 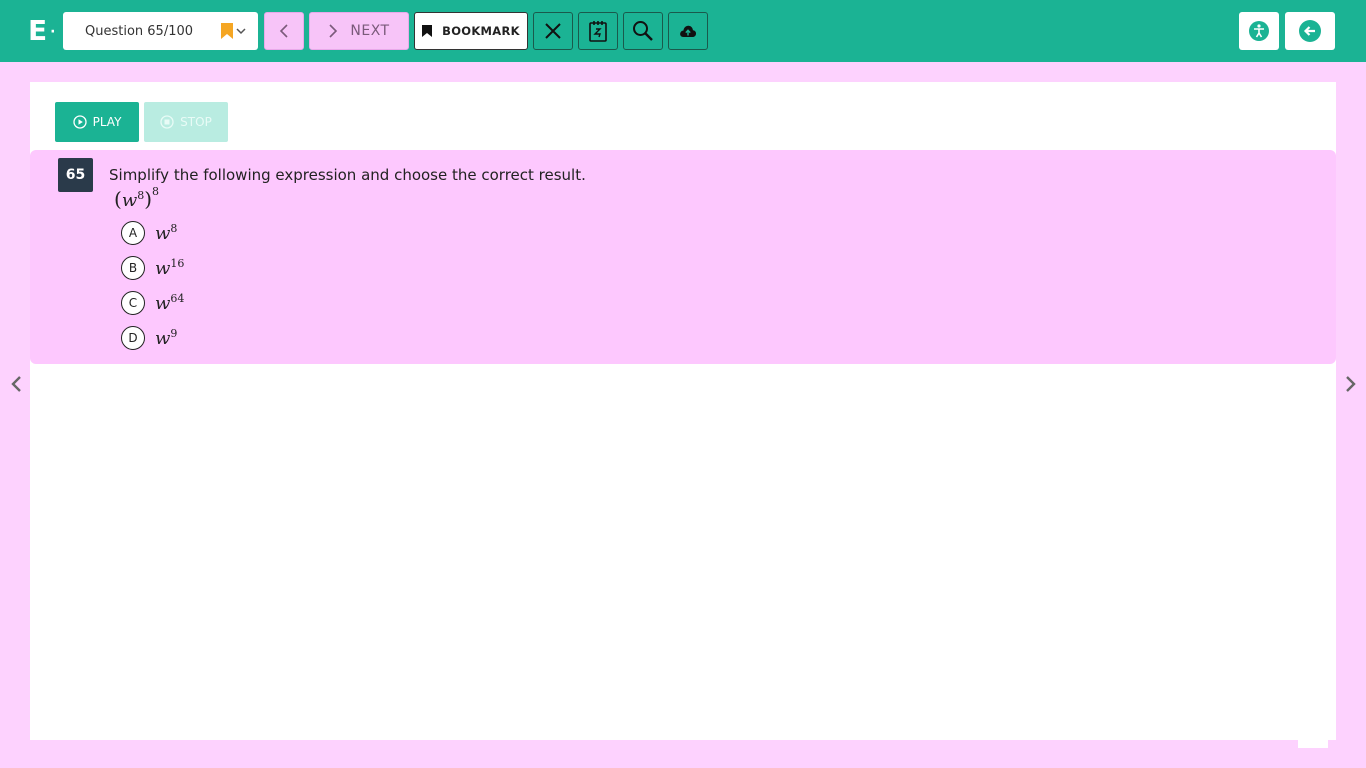 I want to click on logo: E ·, so click(x=41, y=31).